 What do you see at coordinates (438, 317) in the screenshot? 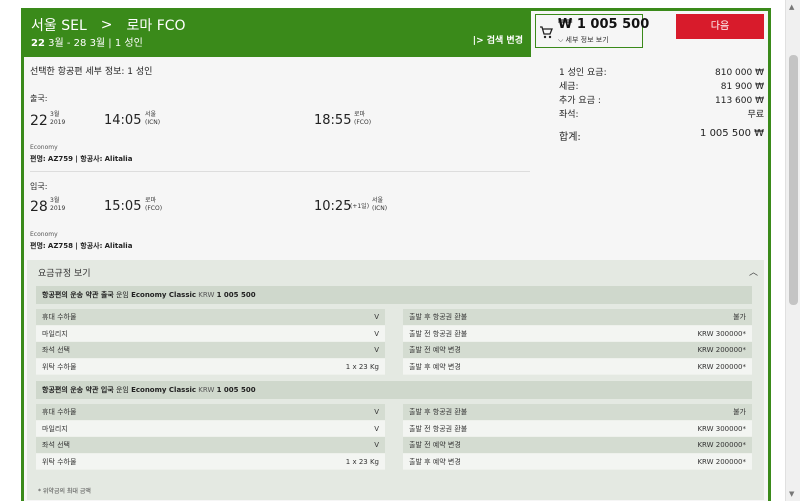
I see `rule-label: 출발 후 항공권 환불` at bounding box center [438, 317].